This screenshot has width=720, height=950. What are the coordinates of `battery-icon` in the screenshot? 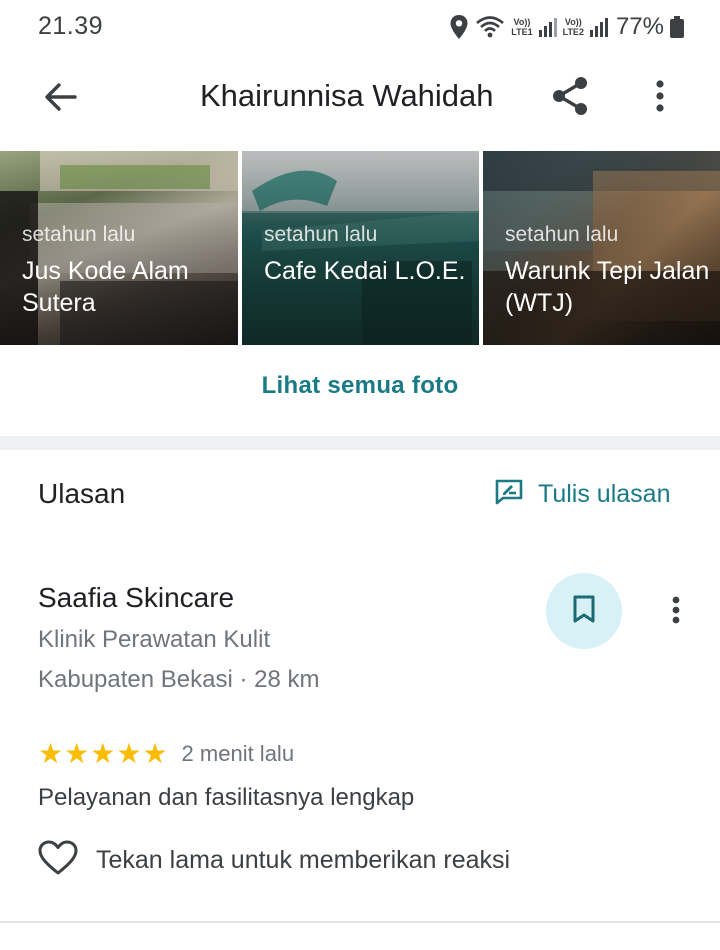 It's located at (677, 27).